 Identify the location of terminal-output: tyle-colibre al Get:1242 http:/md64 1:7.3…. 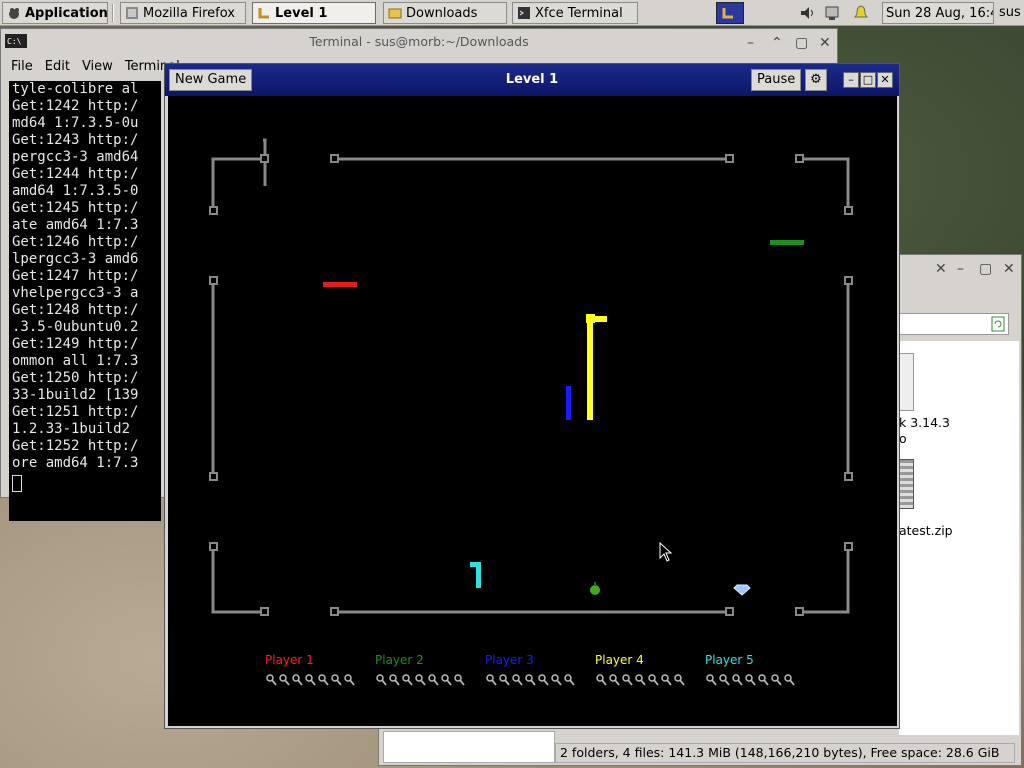
(85, 301).